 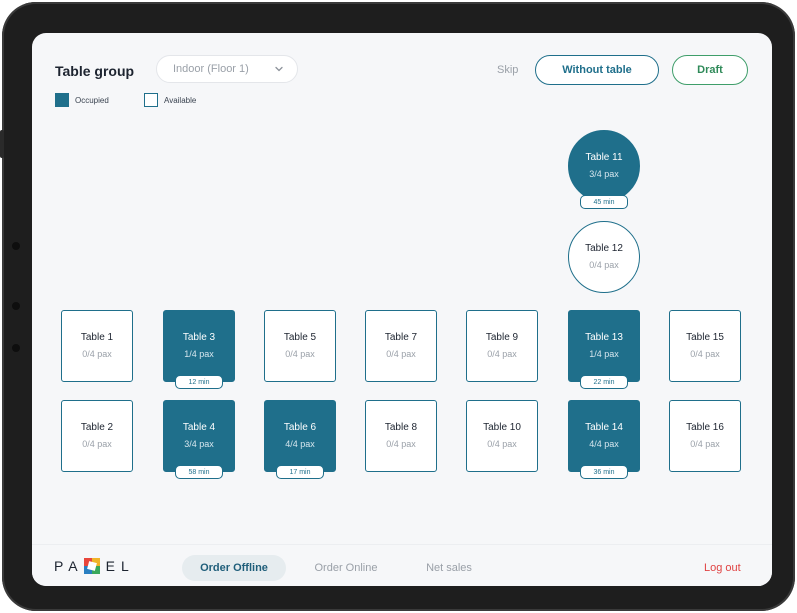 What do you see at coordinates (502, 436) in the screenshot?
I see `table-10: Table 10 0/4 pax` at bounding box center [502, 436].